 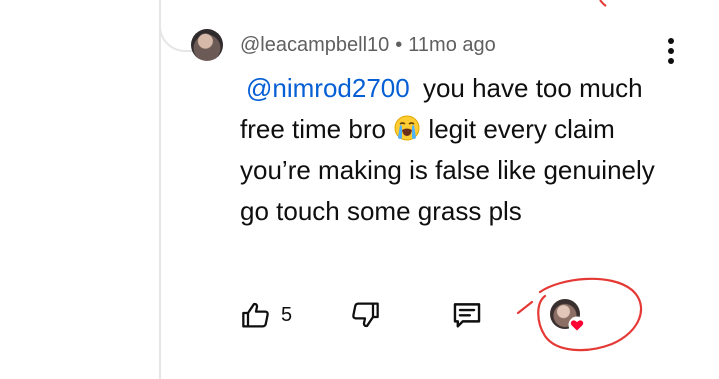 What do you see at coordinates (160, 189) in the screenshot?
I see `thread-line` at bounding box center [160, 189].